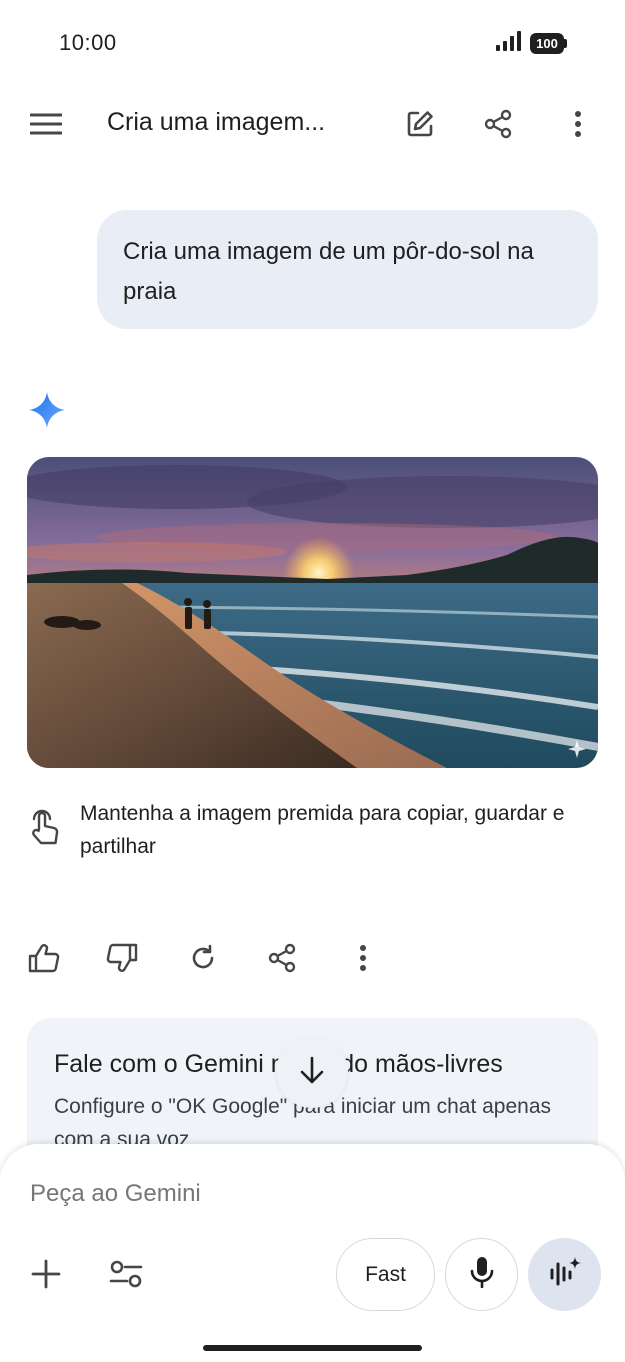 This screenshot has width=625, height=1362. I want to click on status-time: 10:00, so click(88, 42).